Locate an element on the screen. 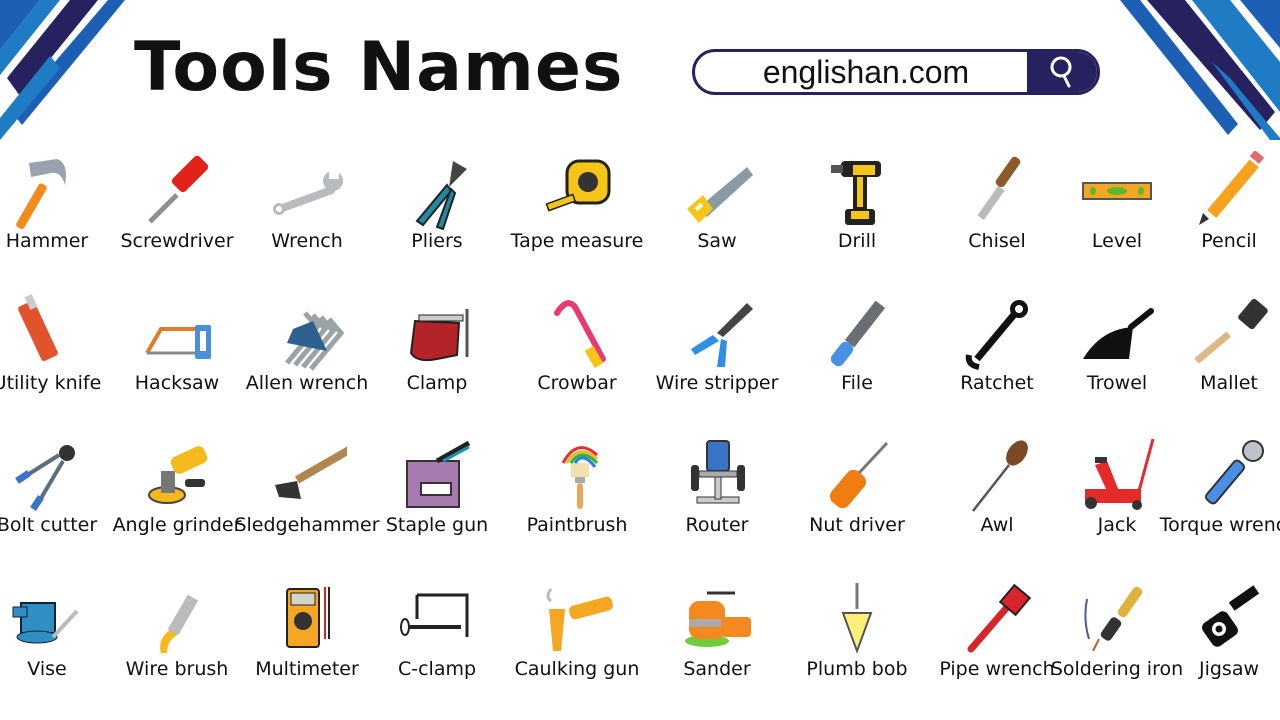 Image resolution: width=1280 pixels, height=720 pixels. jack-icon is located at coordinates (1120, 474).